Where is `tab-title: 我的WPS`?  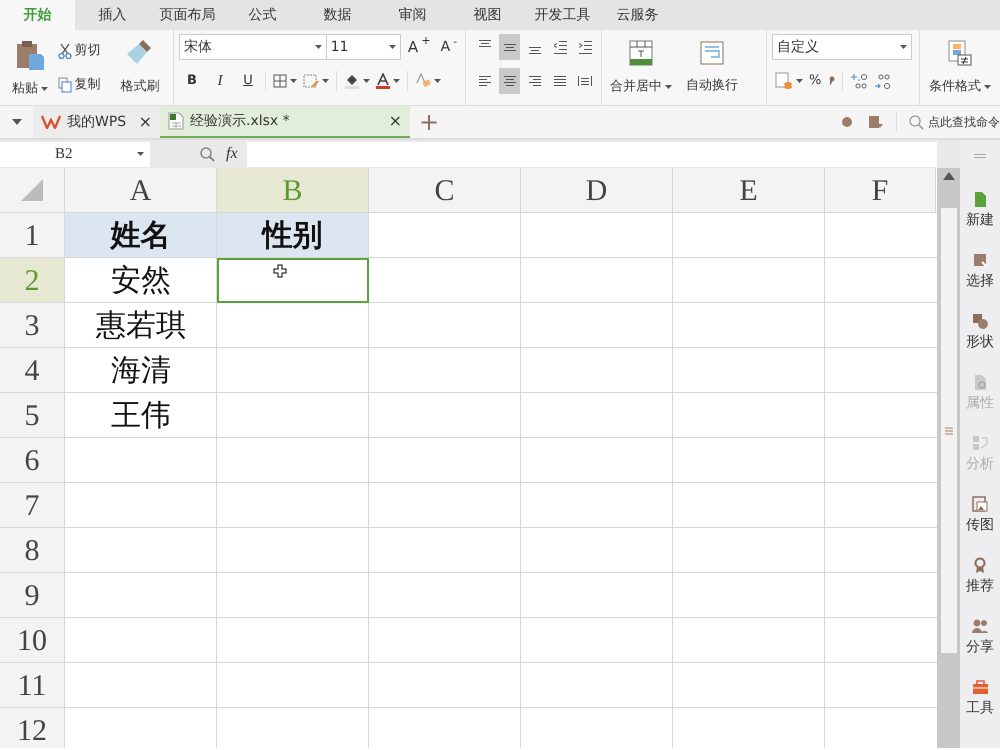
tab-title: 我的WPS is located at coordinates (96, 122).